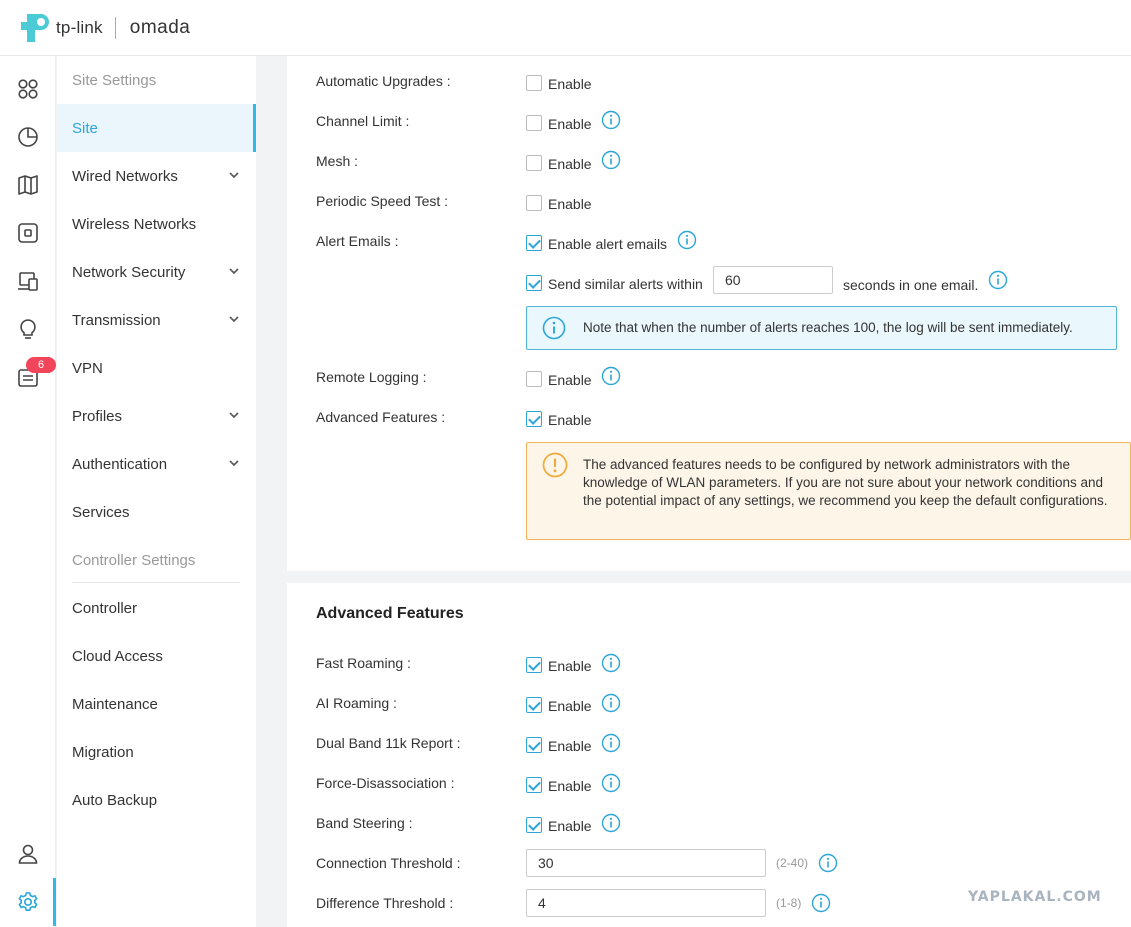 The width and height of the screenshot is (1131, 927). I want to click on channel-limit-label: Channel Limit :, so click(363, 121).